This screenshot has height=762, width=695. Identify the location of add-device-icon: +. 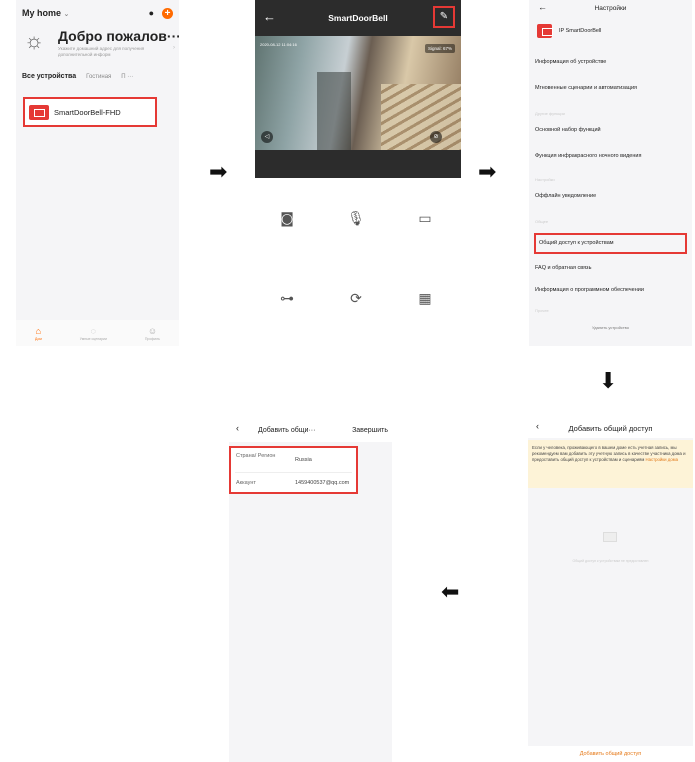
(167, 13).